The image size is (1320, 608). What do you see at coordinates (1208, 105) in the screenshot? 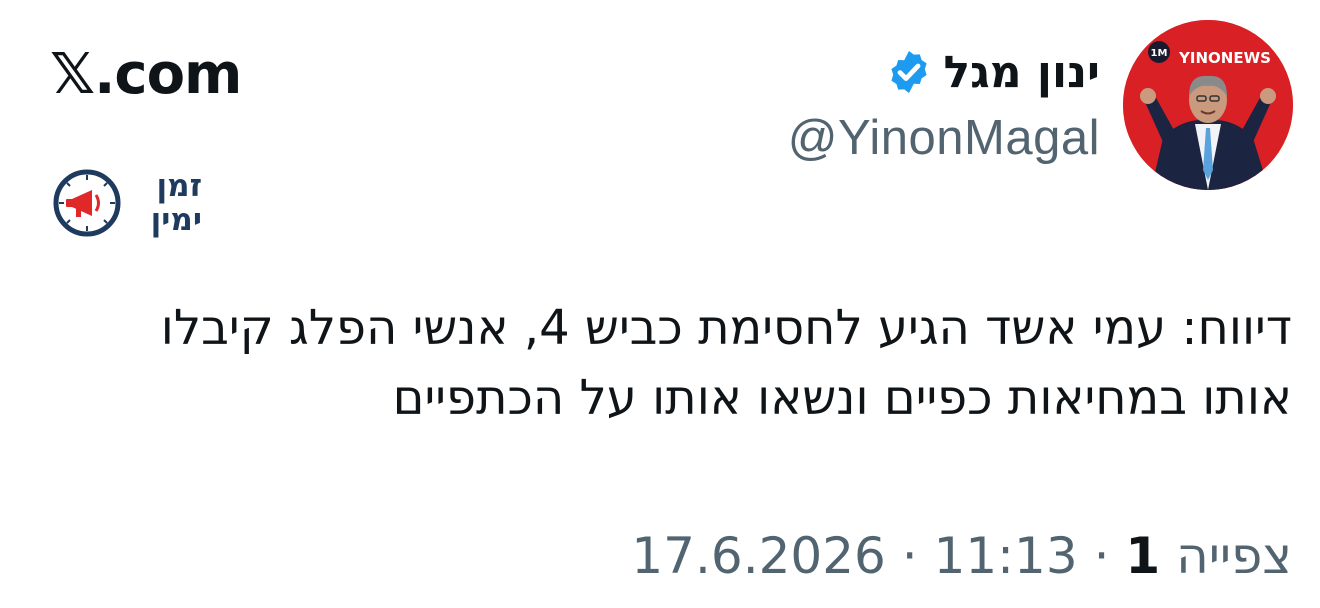
I see `avatar: 1M YINONEWS` at bounding box center [1208, 105].